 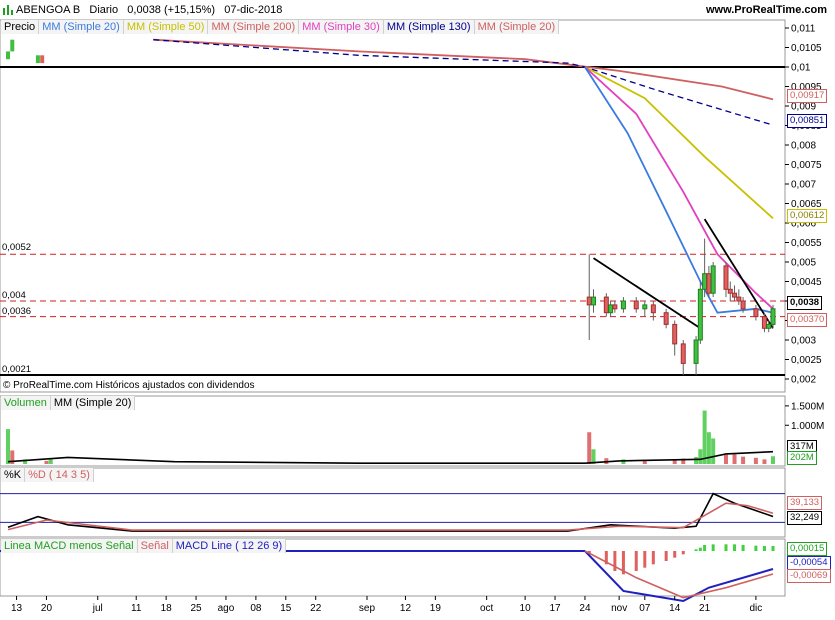 I want to click on legend-item: MM (Simple 200), so click(x=254, y=27).